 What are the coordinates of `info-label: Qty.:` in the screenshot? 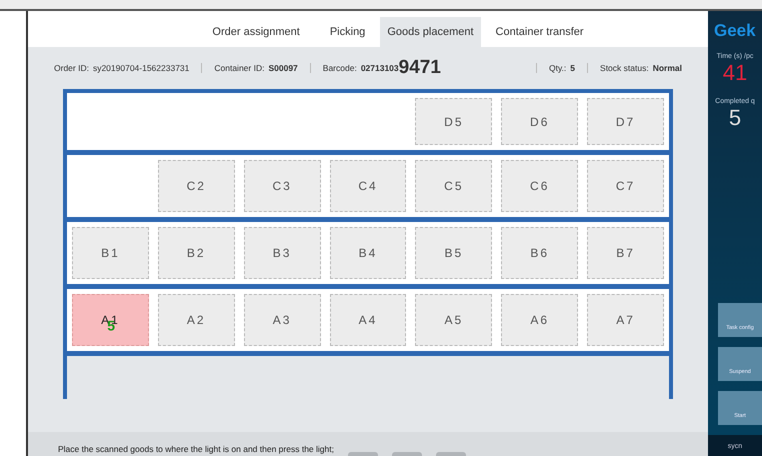 It's located at (557, 68).